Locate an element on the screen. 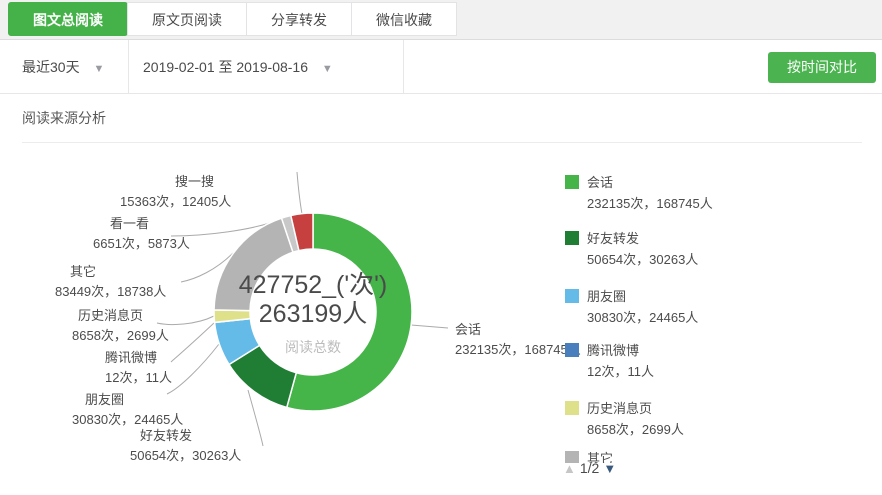 The width and height of the screenshot is (882, 495). donut-chart is located at coordinates (313, 312).